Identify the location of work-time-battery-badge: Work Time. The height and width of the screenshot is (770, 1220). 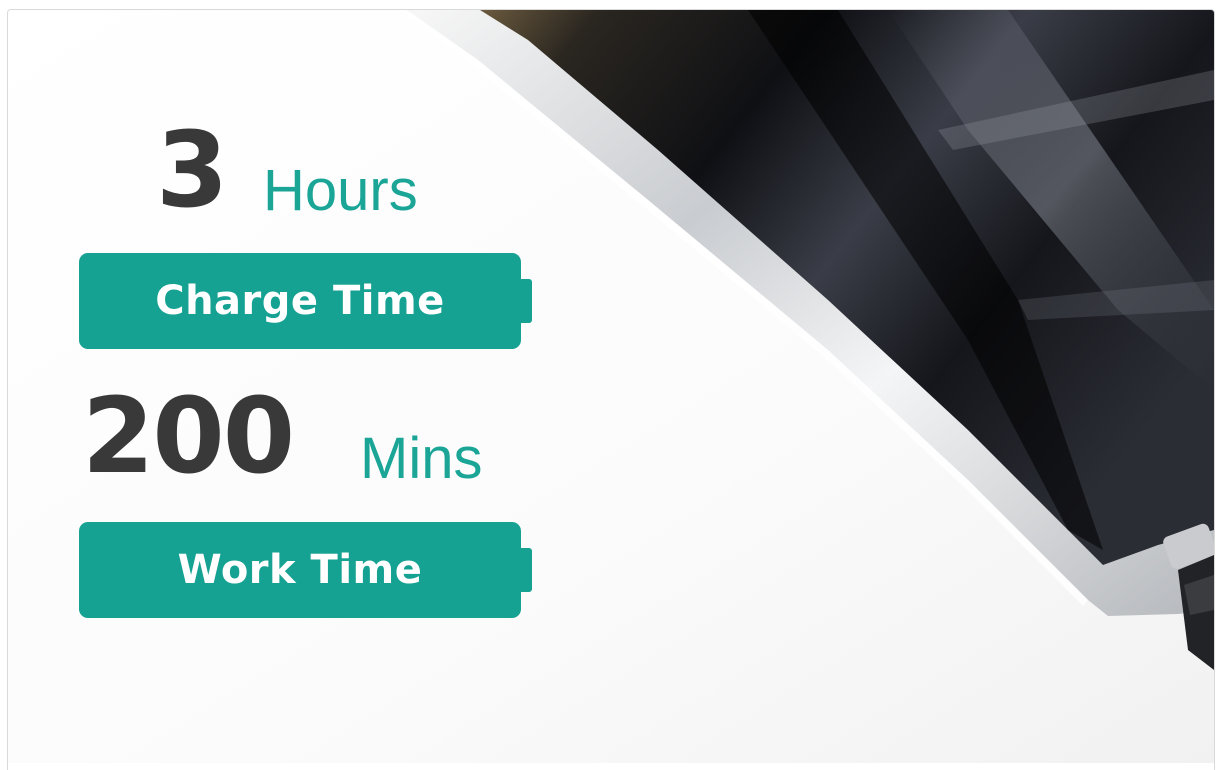
(305, 570).